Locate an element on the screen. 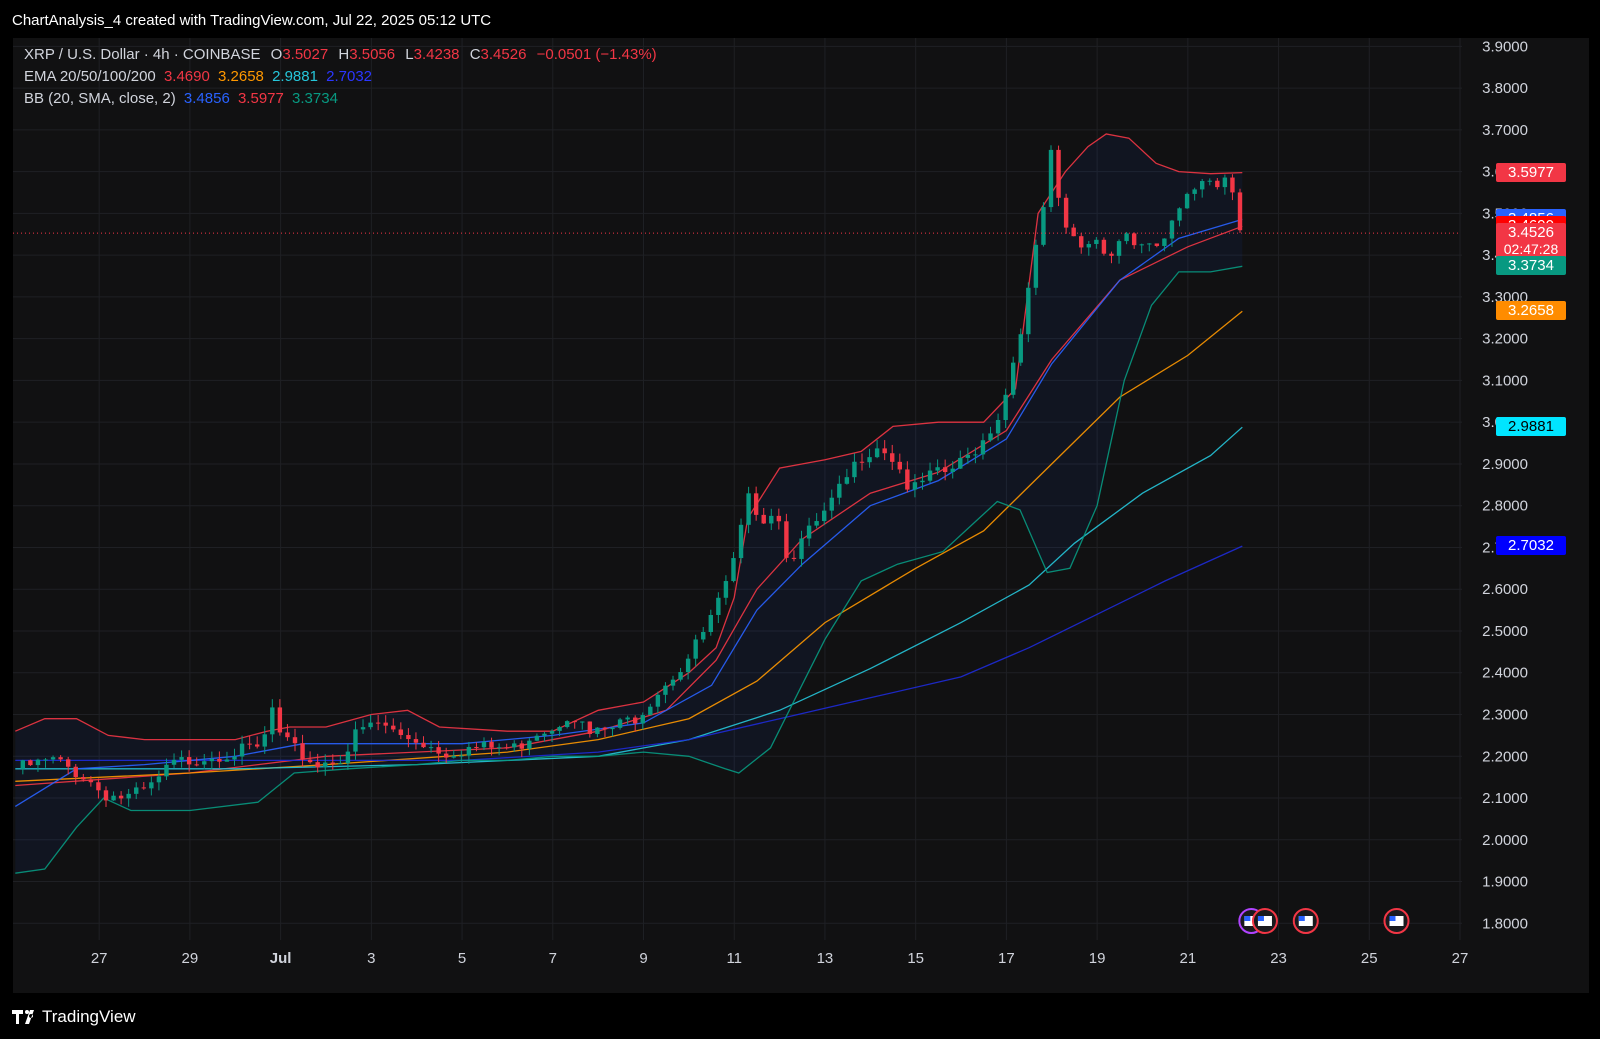  ema-label: EMA 20/50/100/200 is located at coordinates (90, 76).